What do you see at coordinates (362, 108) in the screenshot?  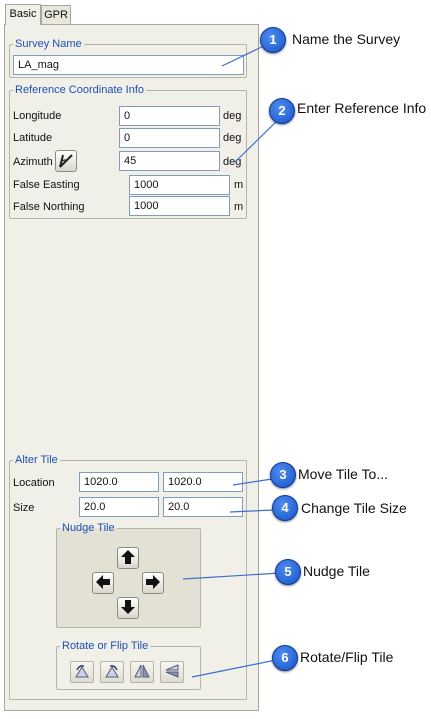 I see `callout-text-2: Enter Reference Info` at bounding box center [362, 108].